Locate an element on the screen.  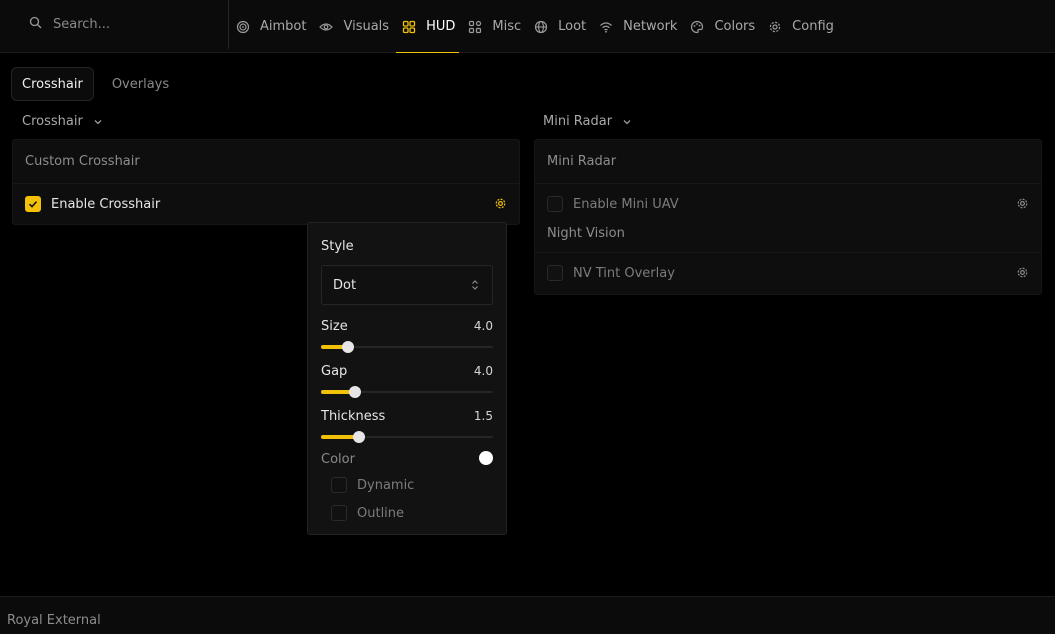
enable-crosshair-row: Enable Crosshair is located at coordinates (266, 204).